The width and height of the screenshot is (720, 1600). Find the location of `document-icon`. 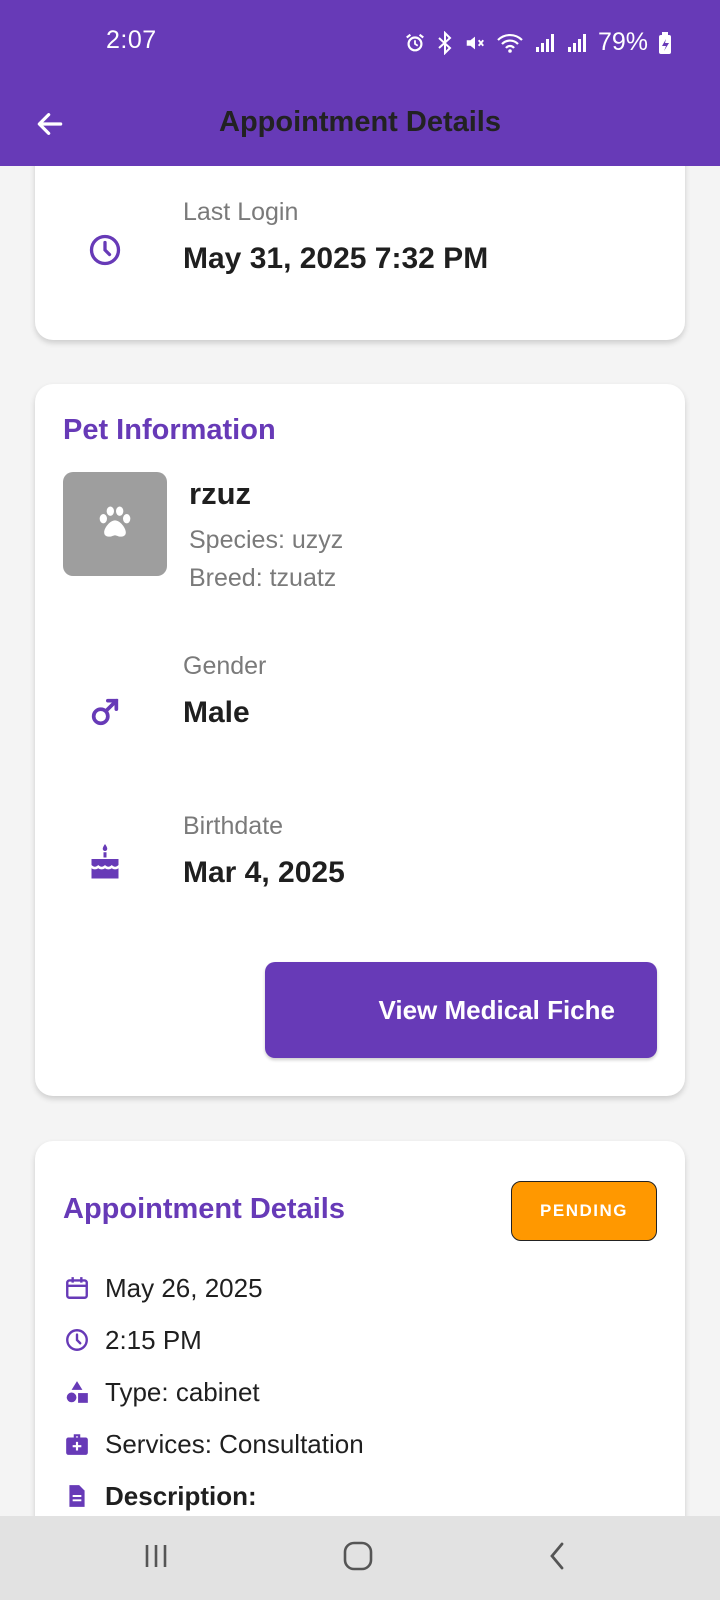

document-icon is located at coordinates (77, 1496).